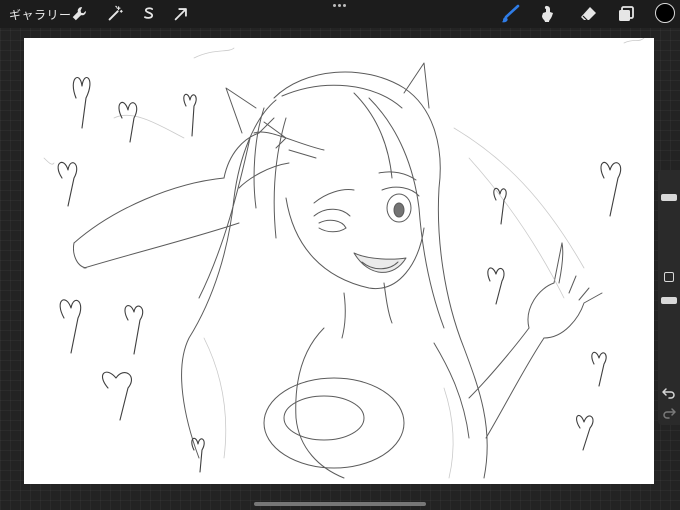  What do you see at coordinates (669, 413) in the screenshot?
I see `redo-icon` at bounding box center [669, 413].